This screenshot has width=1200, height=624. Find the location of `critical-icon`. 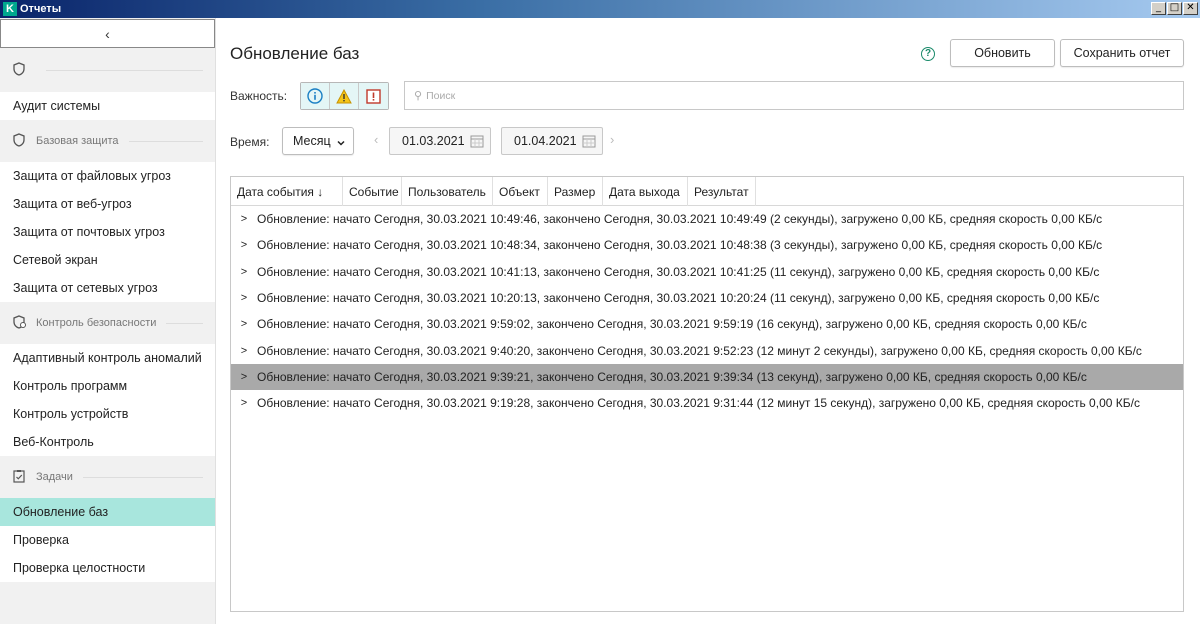

critical-icon is located at coordinates (373, 96).